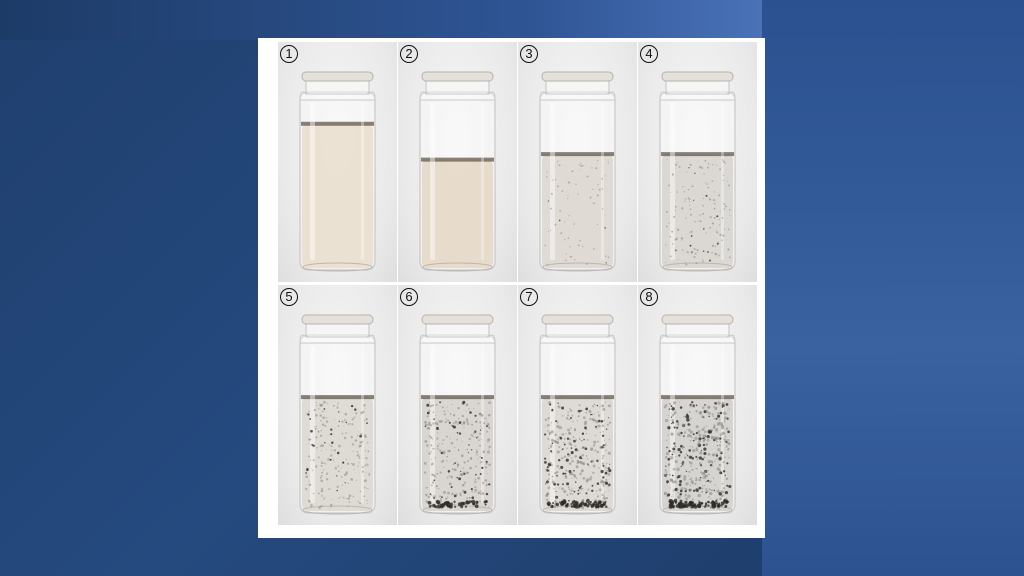  What do you see at coordinates (697, 405) in the screenshot?
I see `sample-cell-8: 8` at bounding box center [697, 405].